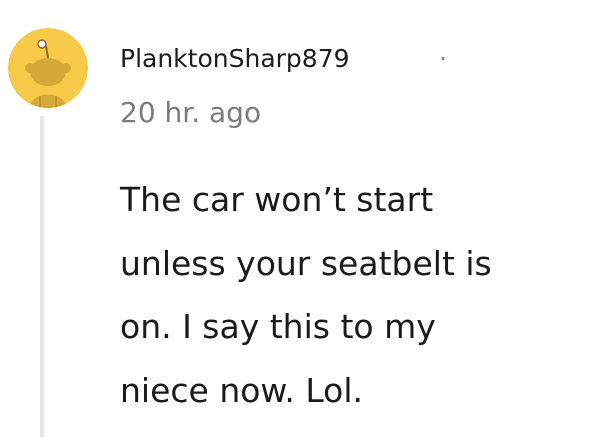 This screenshot has height=437, width=599. Describe the element at coordinates (278, 326) in the screenshot. I see `comment-body-line: on. I say this to my` at that location.